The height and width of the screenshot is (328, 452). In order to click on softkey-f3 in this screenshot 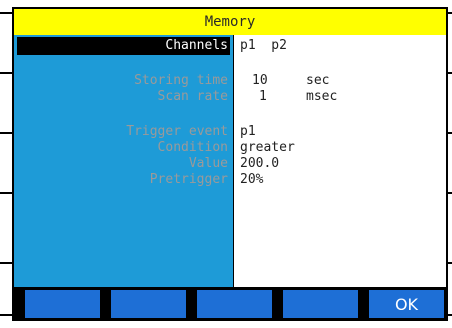, I will do `click(234, 304)`.